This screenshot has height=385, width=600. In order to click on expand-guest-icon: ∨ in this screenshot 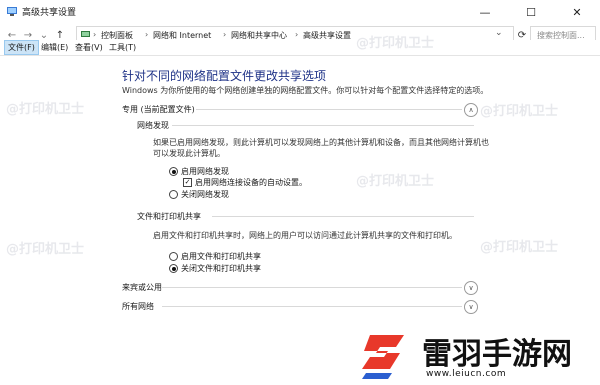, I will do `click(471, 288)`.